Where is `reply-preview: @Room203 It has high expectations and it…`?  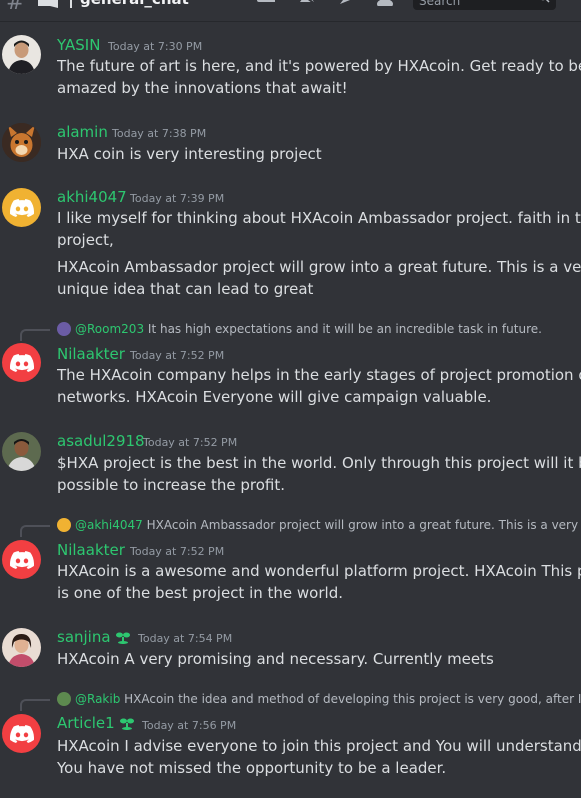 reply-preview: @Room203 It has high expectations and it… is located at coordinates (319, 330).